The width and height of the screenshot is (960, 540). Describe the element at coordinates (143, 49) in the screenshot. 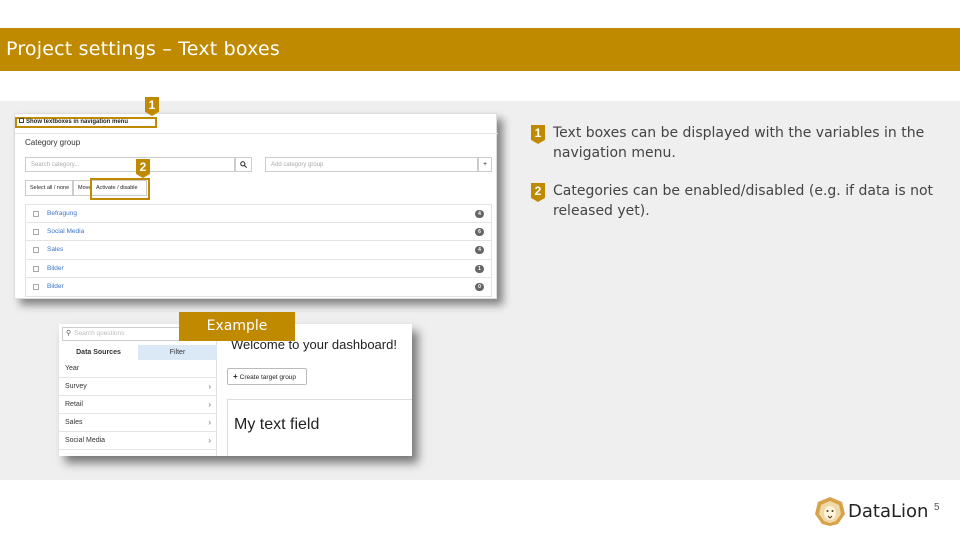

I see `slide-title: Project settings – Text boxes` at that location.